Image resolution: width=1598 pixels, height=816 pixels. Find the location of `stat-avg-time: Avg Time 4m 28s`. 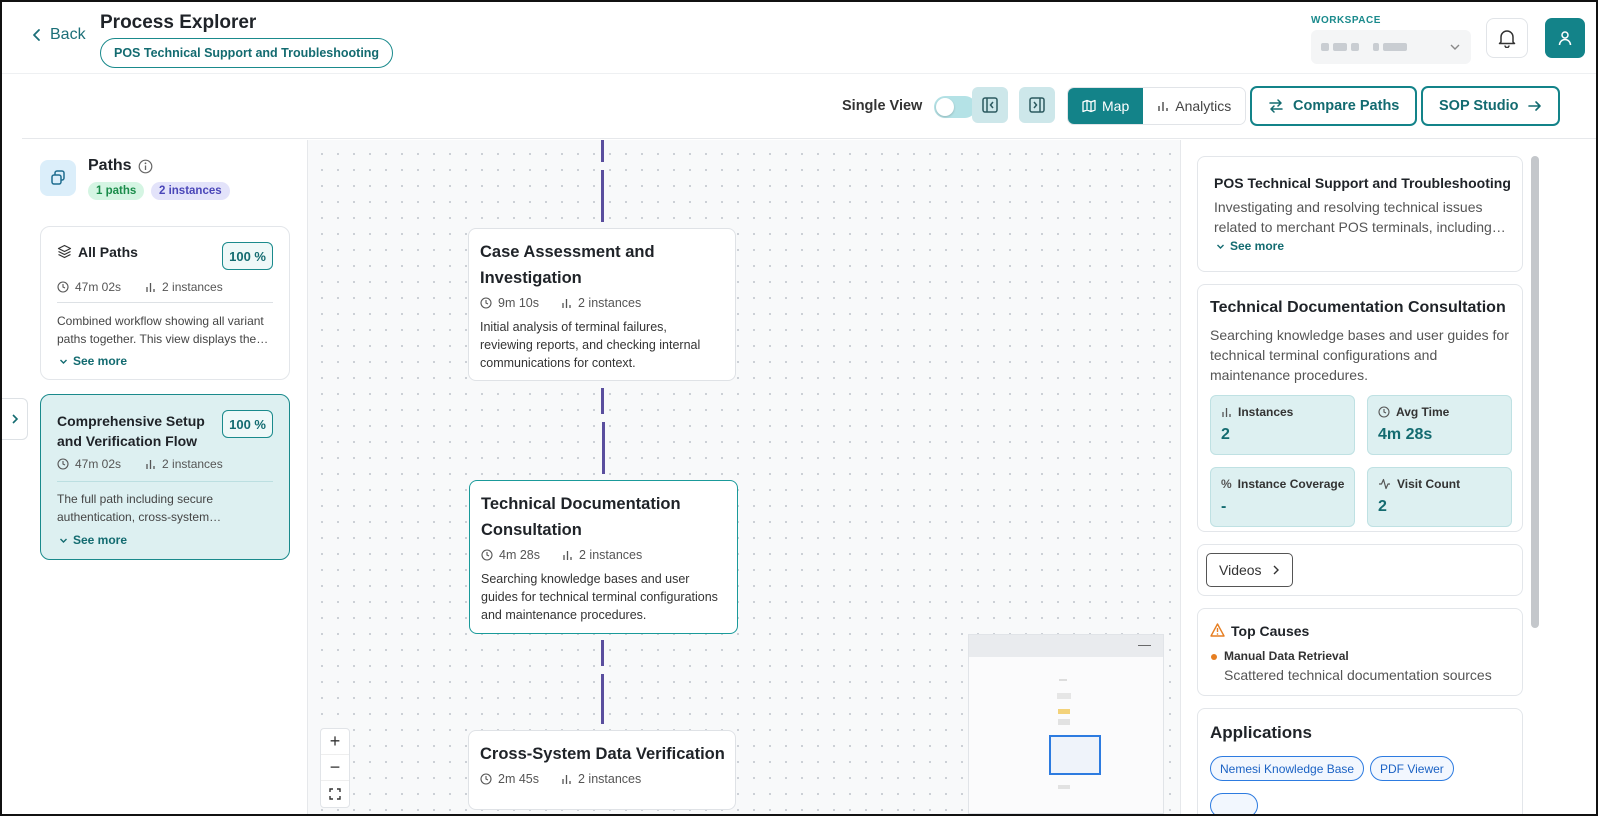

stat-avg-time: Avg Time 4m 28s is located at coordinates (1439, 425).